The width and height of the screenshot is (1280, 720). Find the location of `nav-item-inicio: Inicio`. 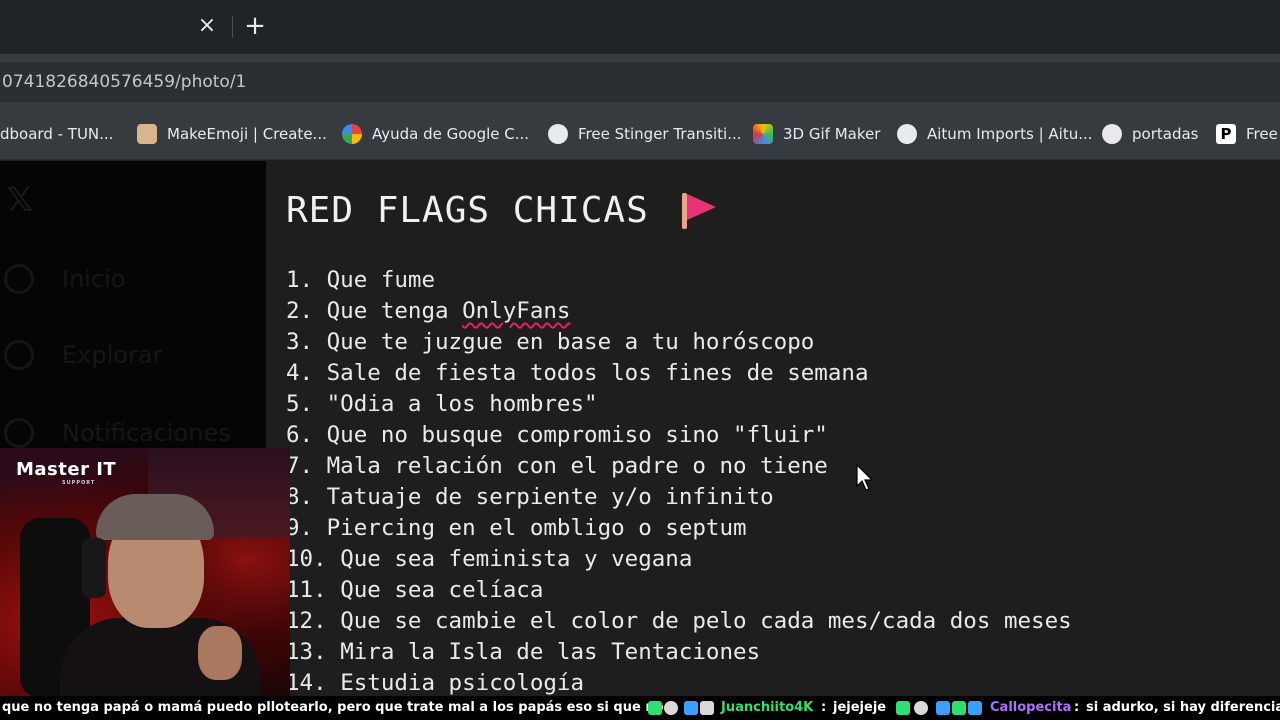

nav-item-inicio: Inicio is located at coordinates (133, 279).